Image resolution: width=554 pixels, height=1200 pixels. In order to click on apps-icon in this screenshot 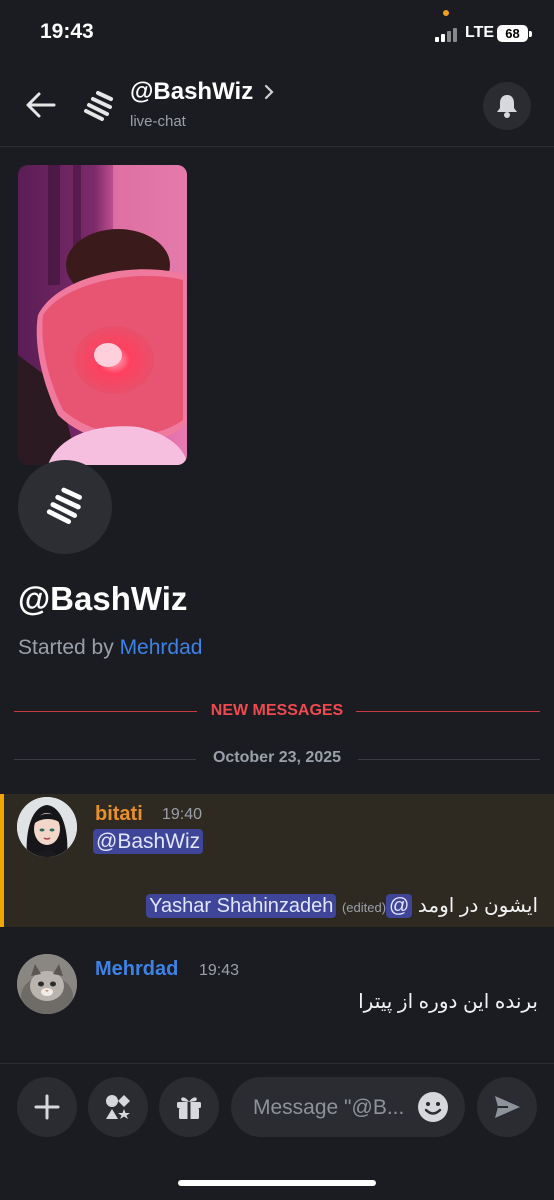, I will do `click(118, 1107)`.